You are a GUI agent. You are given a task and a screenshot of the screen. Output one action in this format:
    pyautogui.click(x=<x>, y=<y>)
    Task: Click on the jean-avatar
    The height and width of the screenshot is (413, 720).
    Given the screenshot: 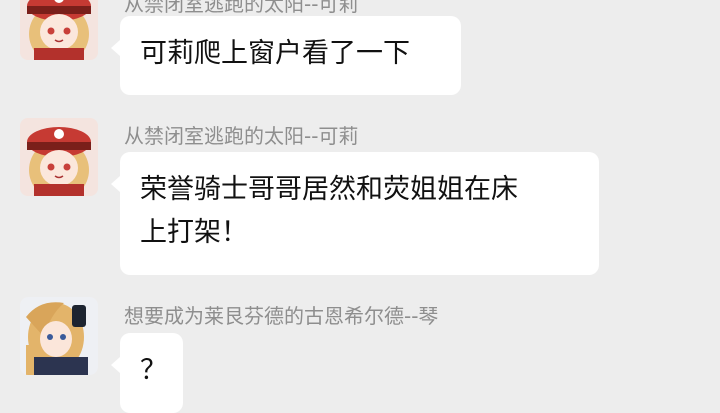 What is the action you would take?
    pyautogui.click(x=59, y=336)
    